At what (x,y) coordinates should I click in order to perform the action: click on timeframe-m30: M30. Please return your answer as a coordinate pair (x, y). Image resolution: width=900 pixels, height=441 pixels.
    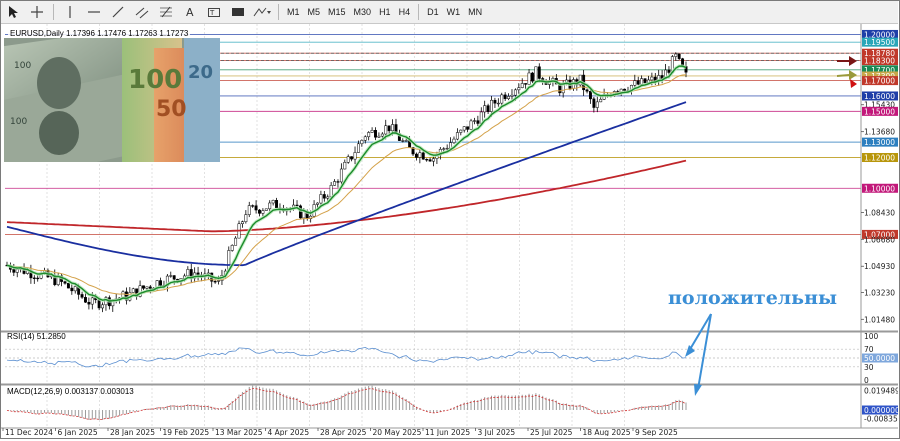
    Looking at the image, I should click on (363, 12).